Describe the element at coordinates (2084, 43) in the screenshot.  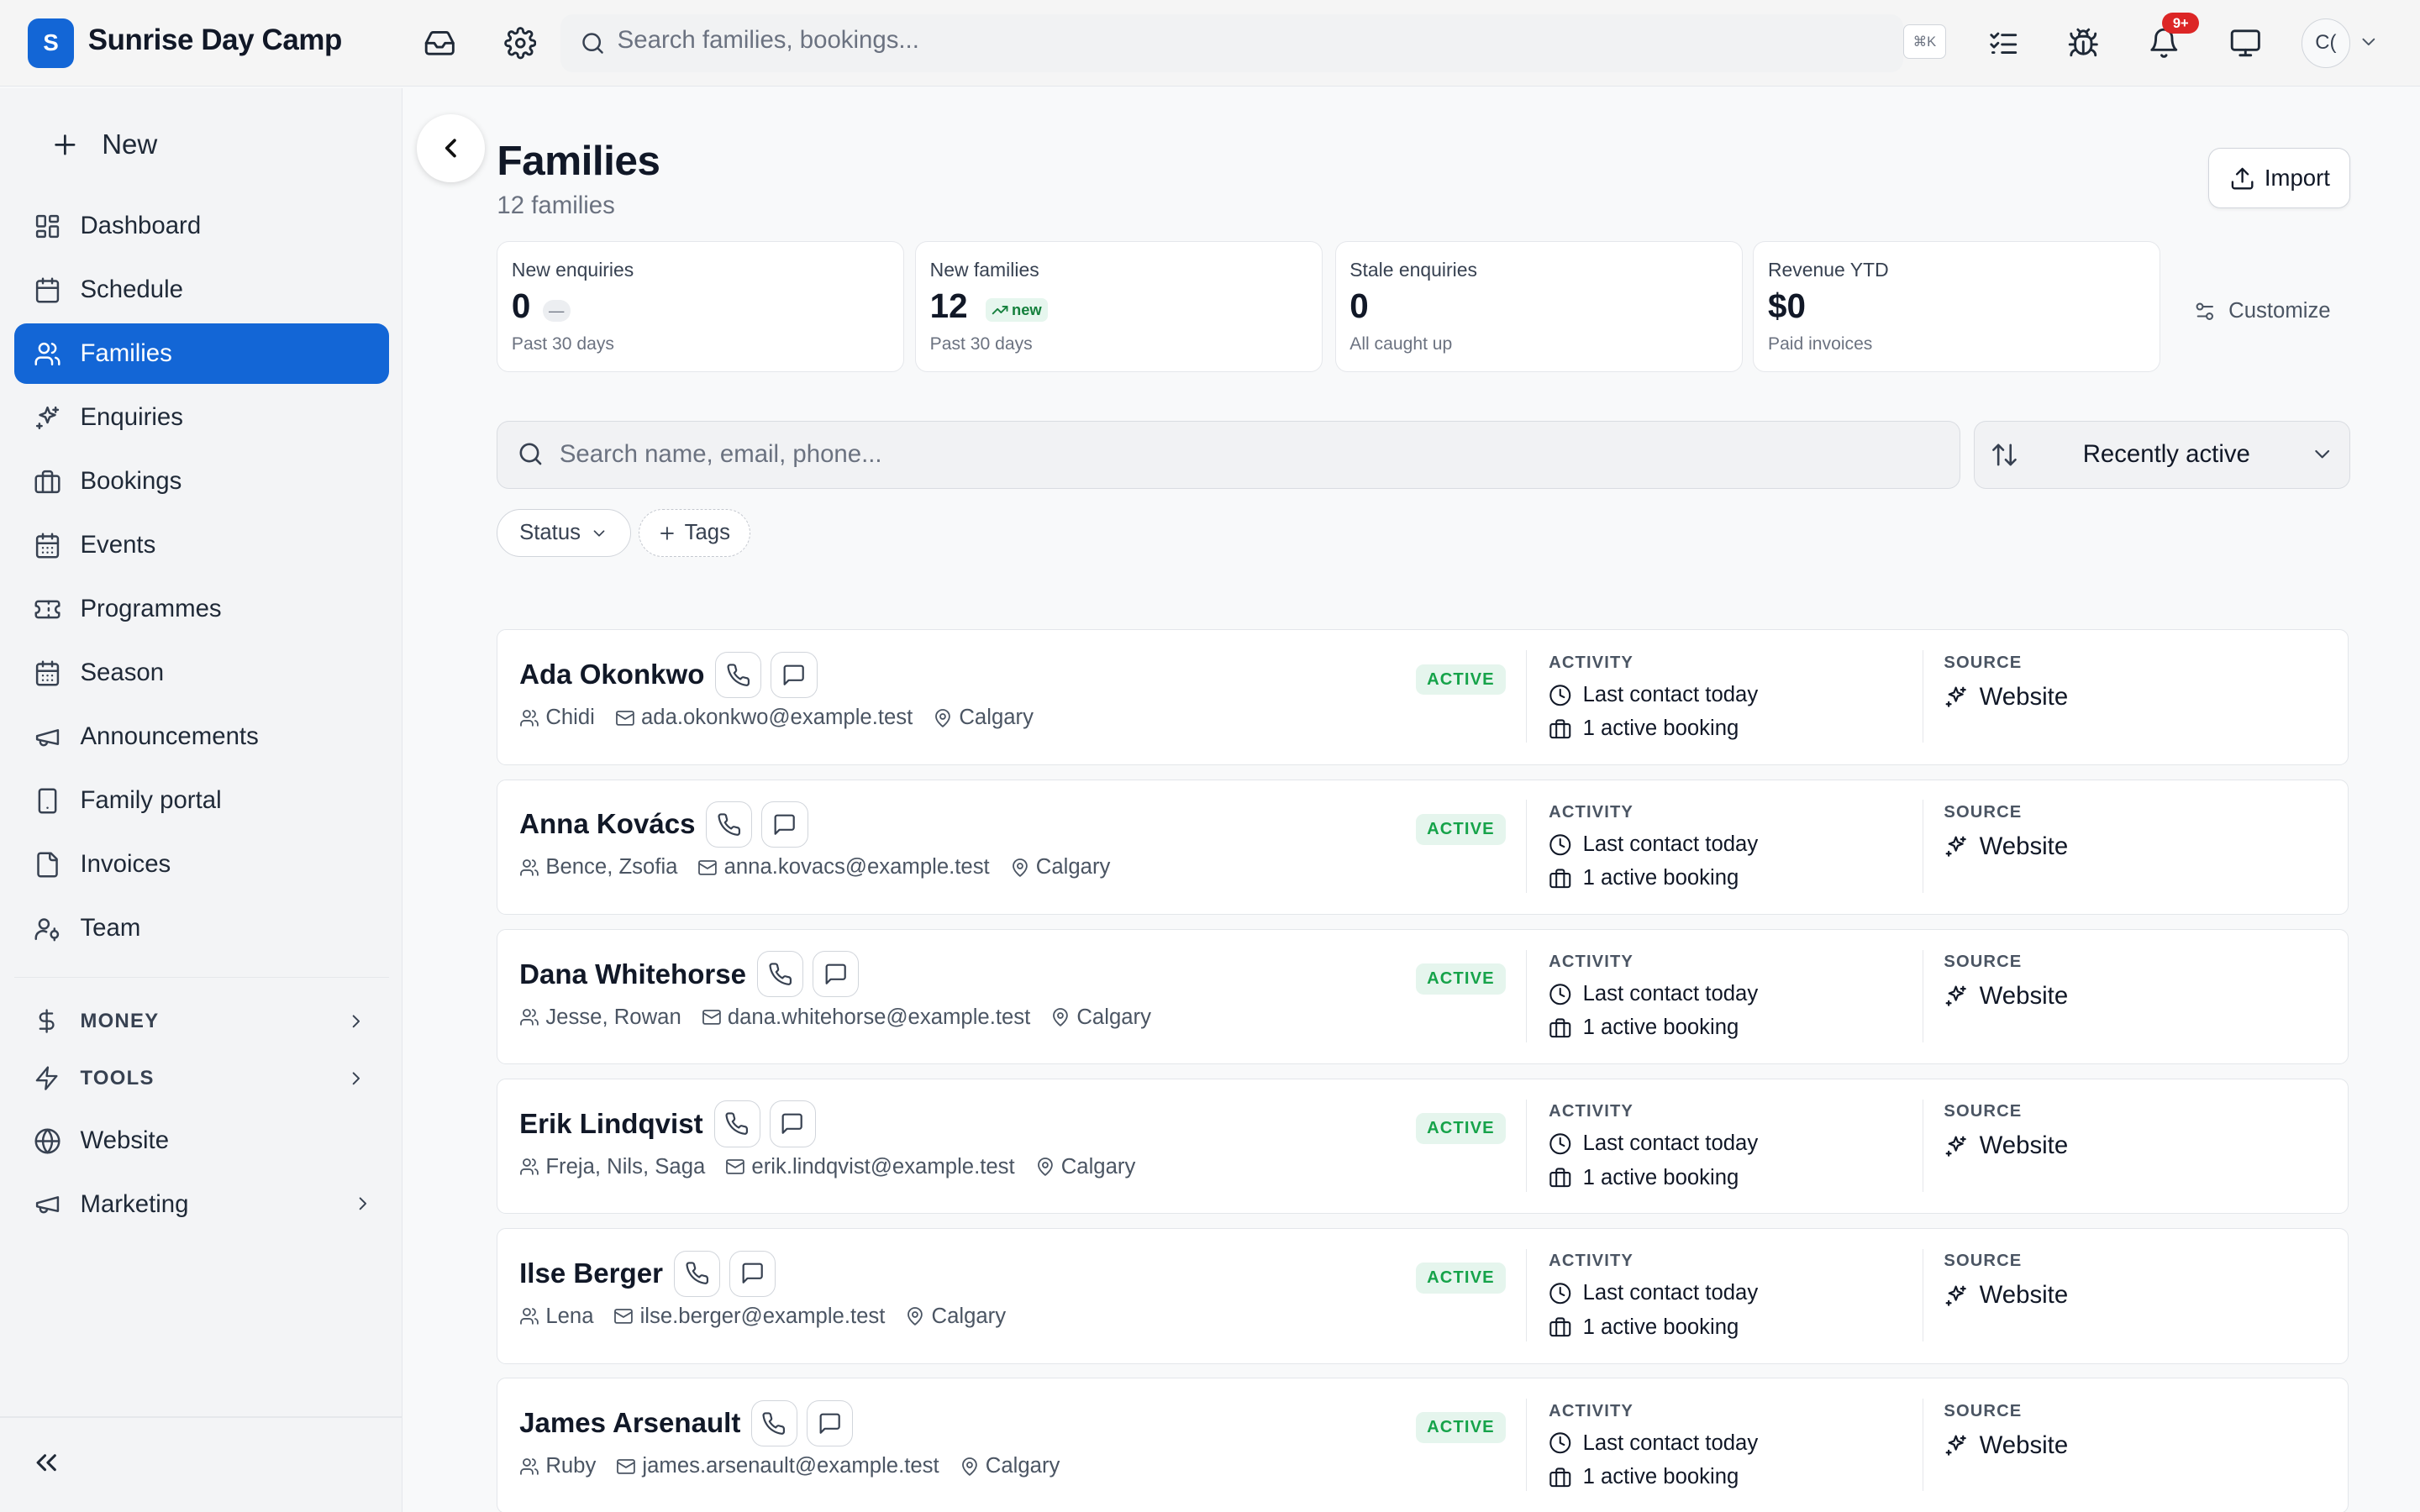
I see `bug-icon` at that location.